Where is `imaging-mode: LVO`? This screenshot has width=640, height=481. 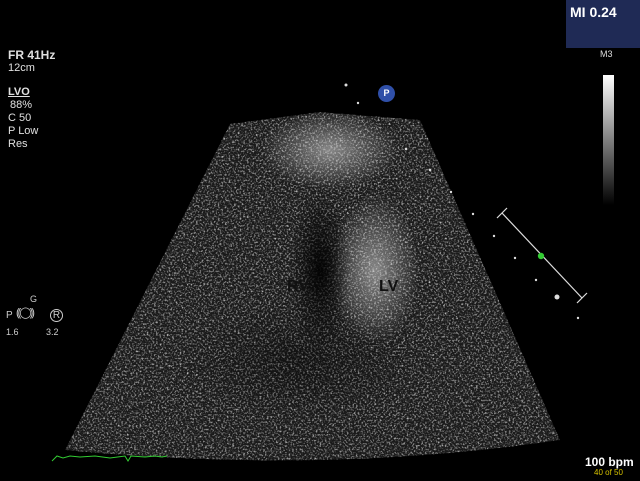
imaging-mode: LVO is located at coordinates (19, 92).